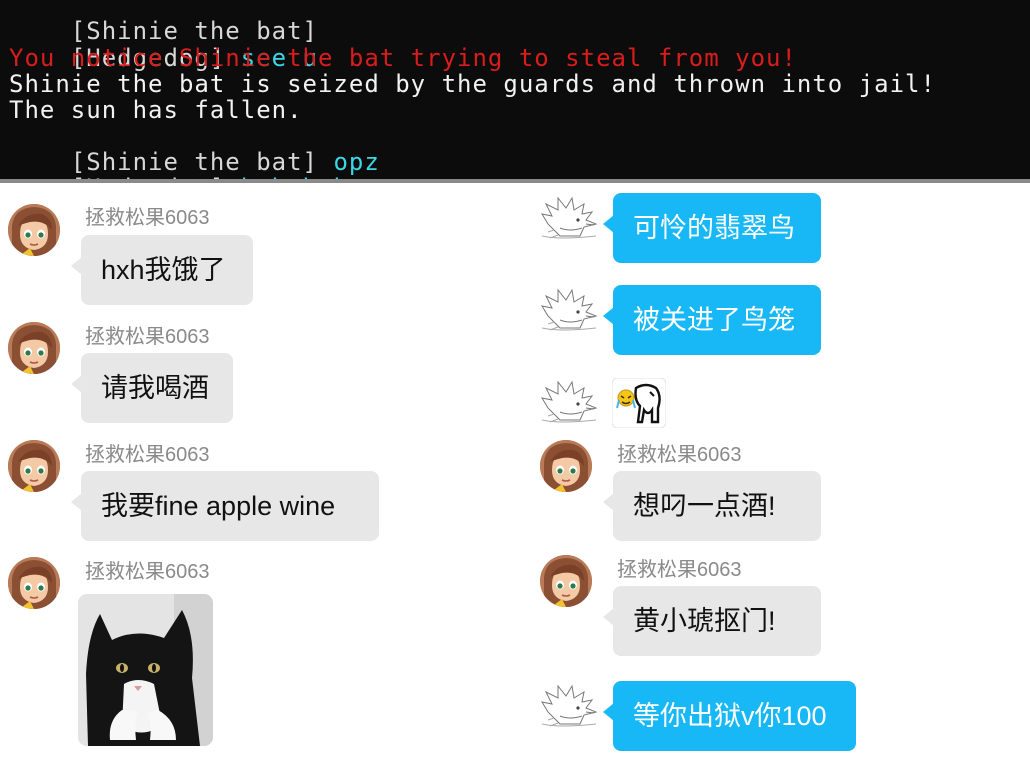 The height and width of the screenshot is (759, 1030). Describe the element at coordinates (163, 22) in the screenshot. I see `terminal-line: [Shinie the bat]` at that location.